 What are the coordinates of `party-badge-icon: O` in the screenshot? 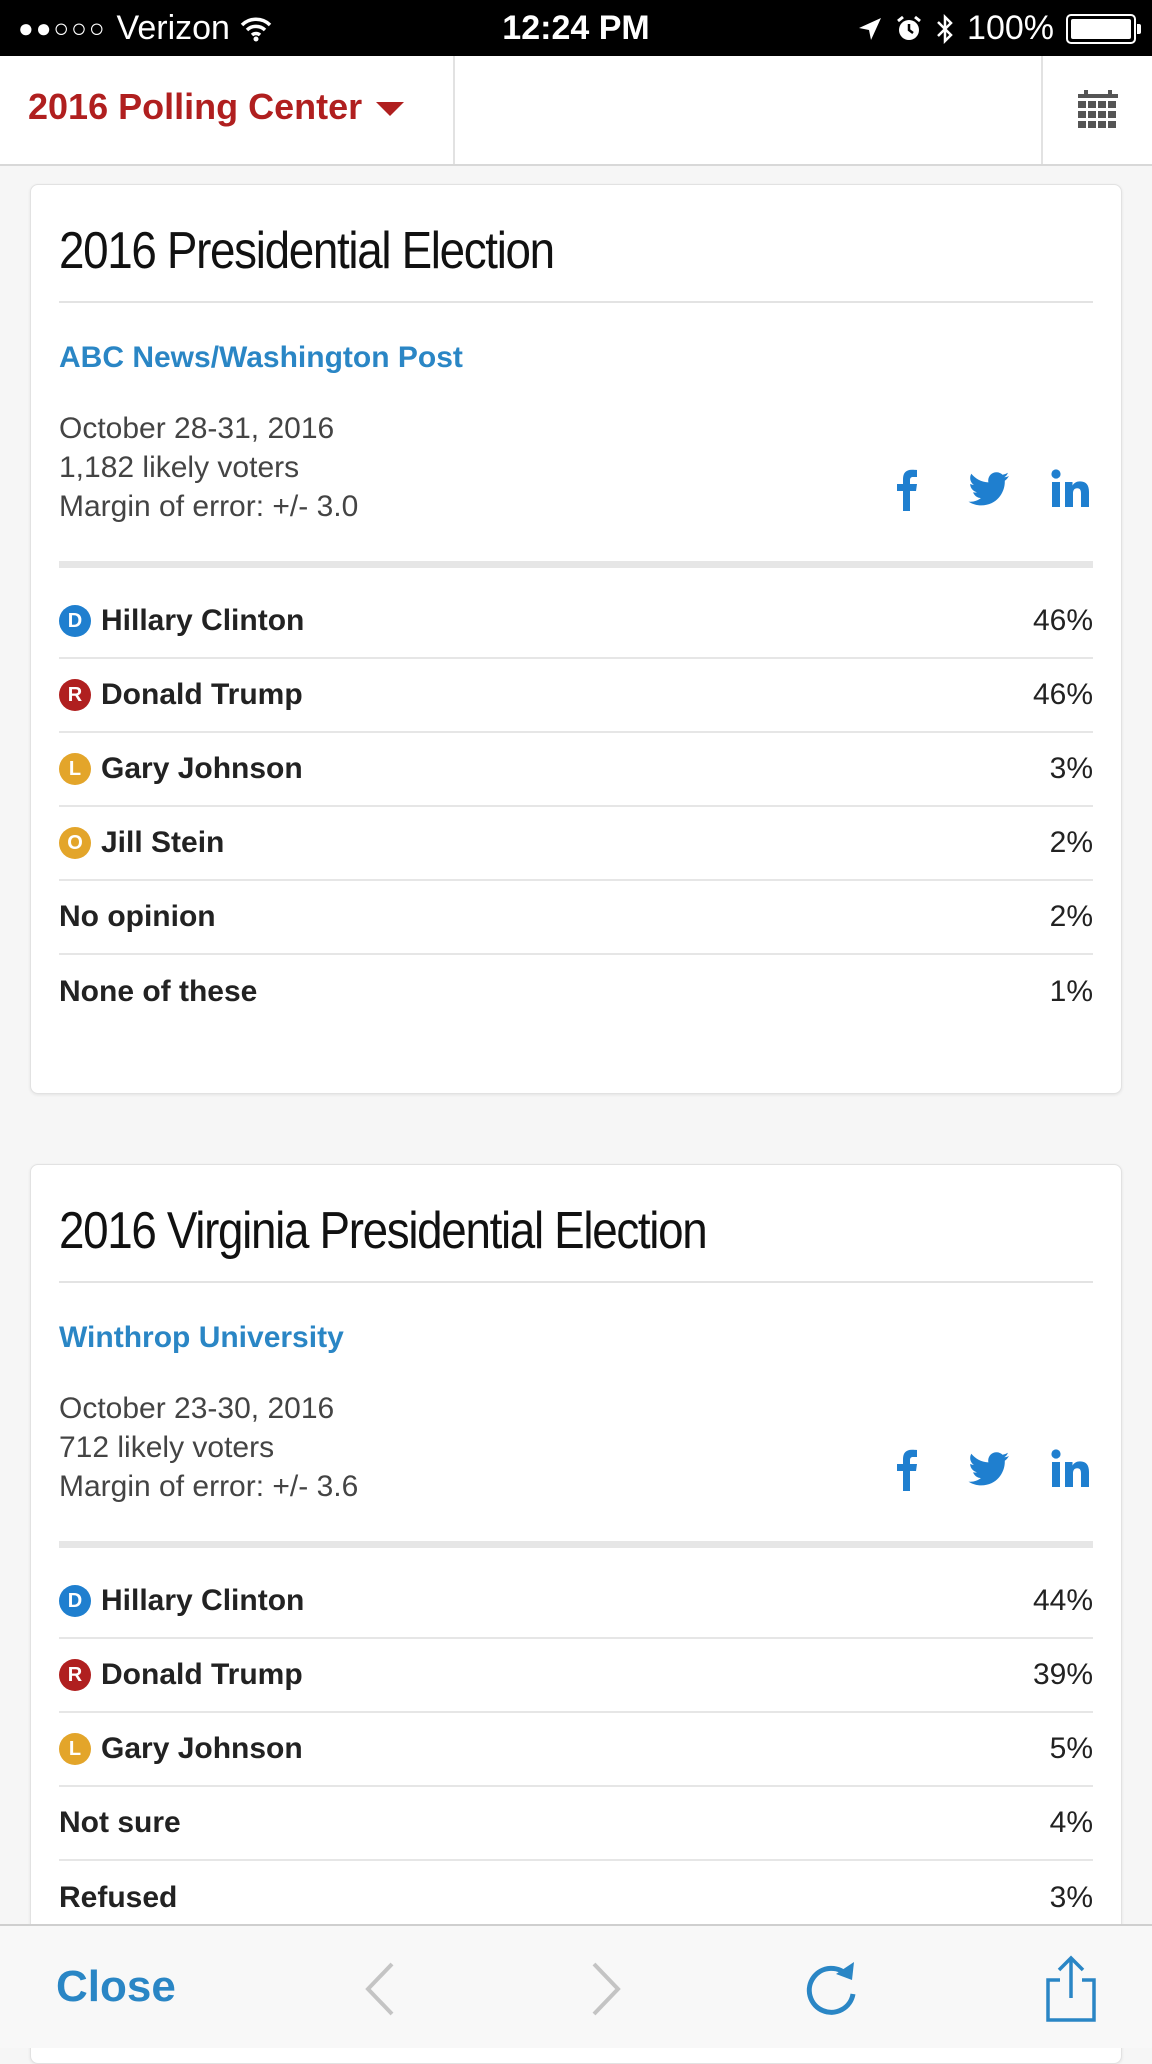 It's located at (75, 843).